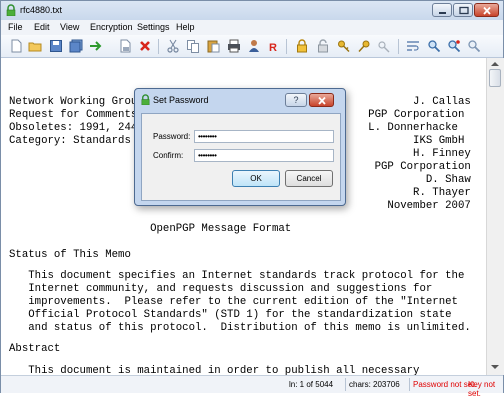 The image size is (504, 398). What do you see at coordinates (15, 27) in the screenshot?
I see `menu-file: File` at bounding box center [15, 27].